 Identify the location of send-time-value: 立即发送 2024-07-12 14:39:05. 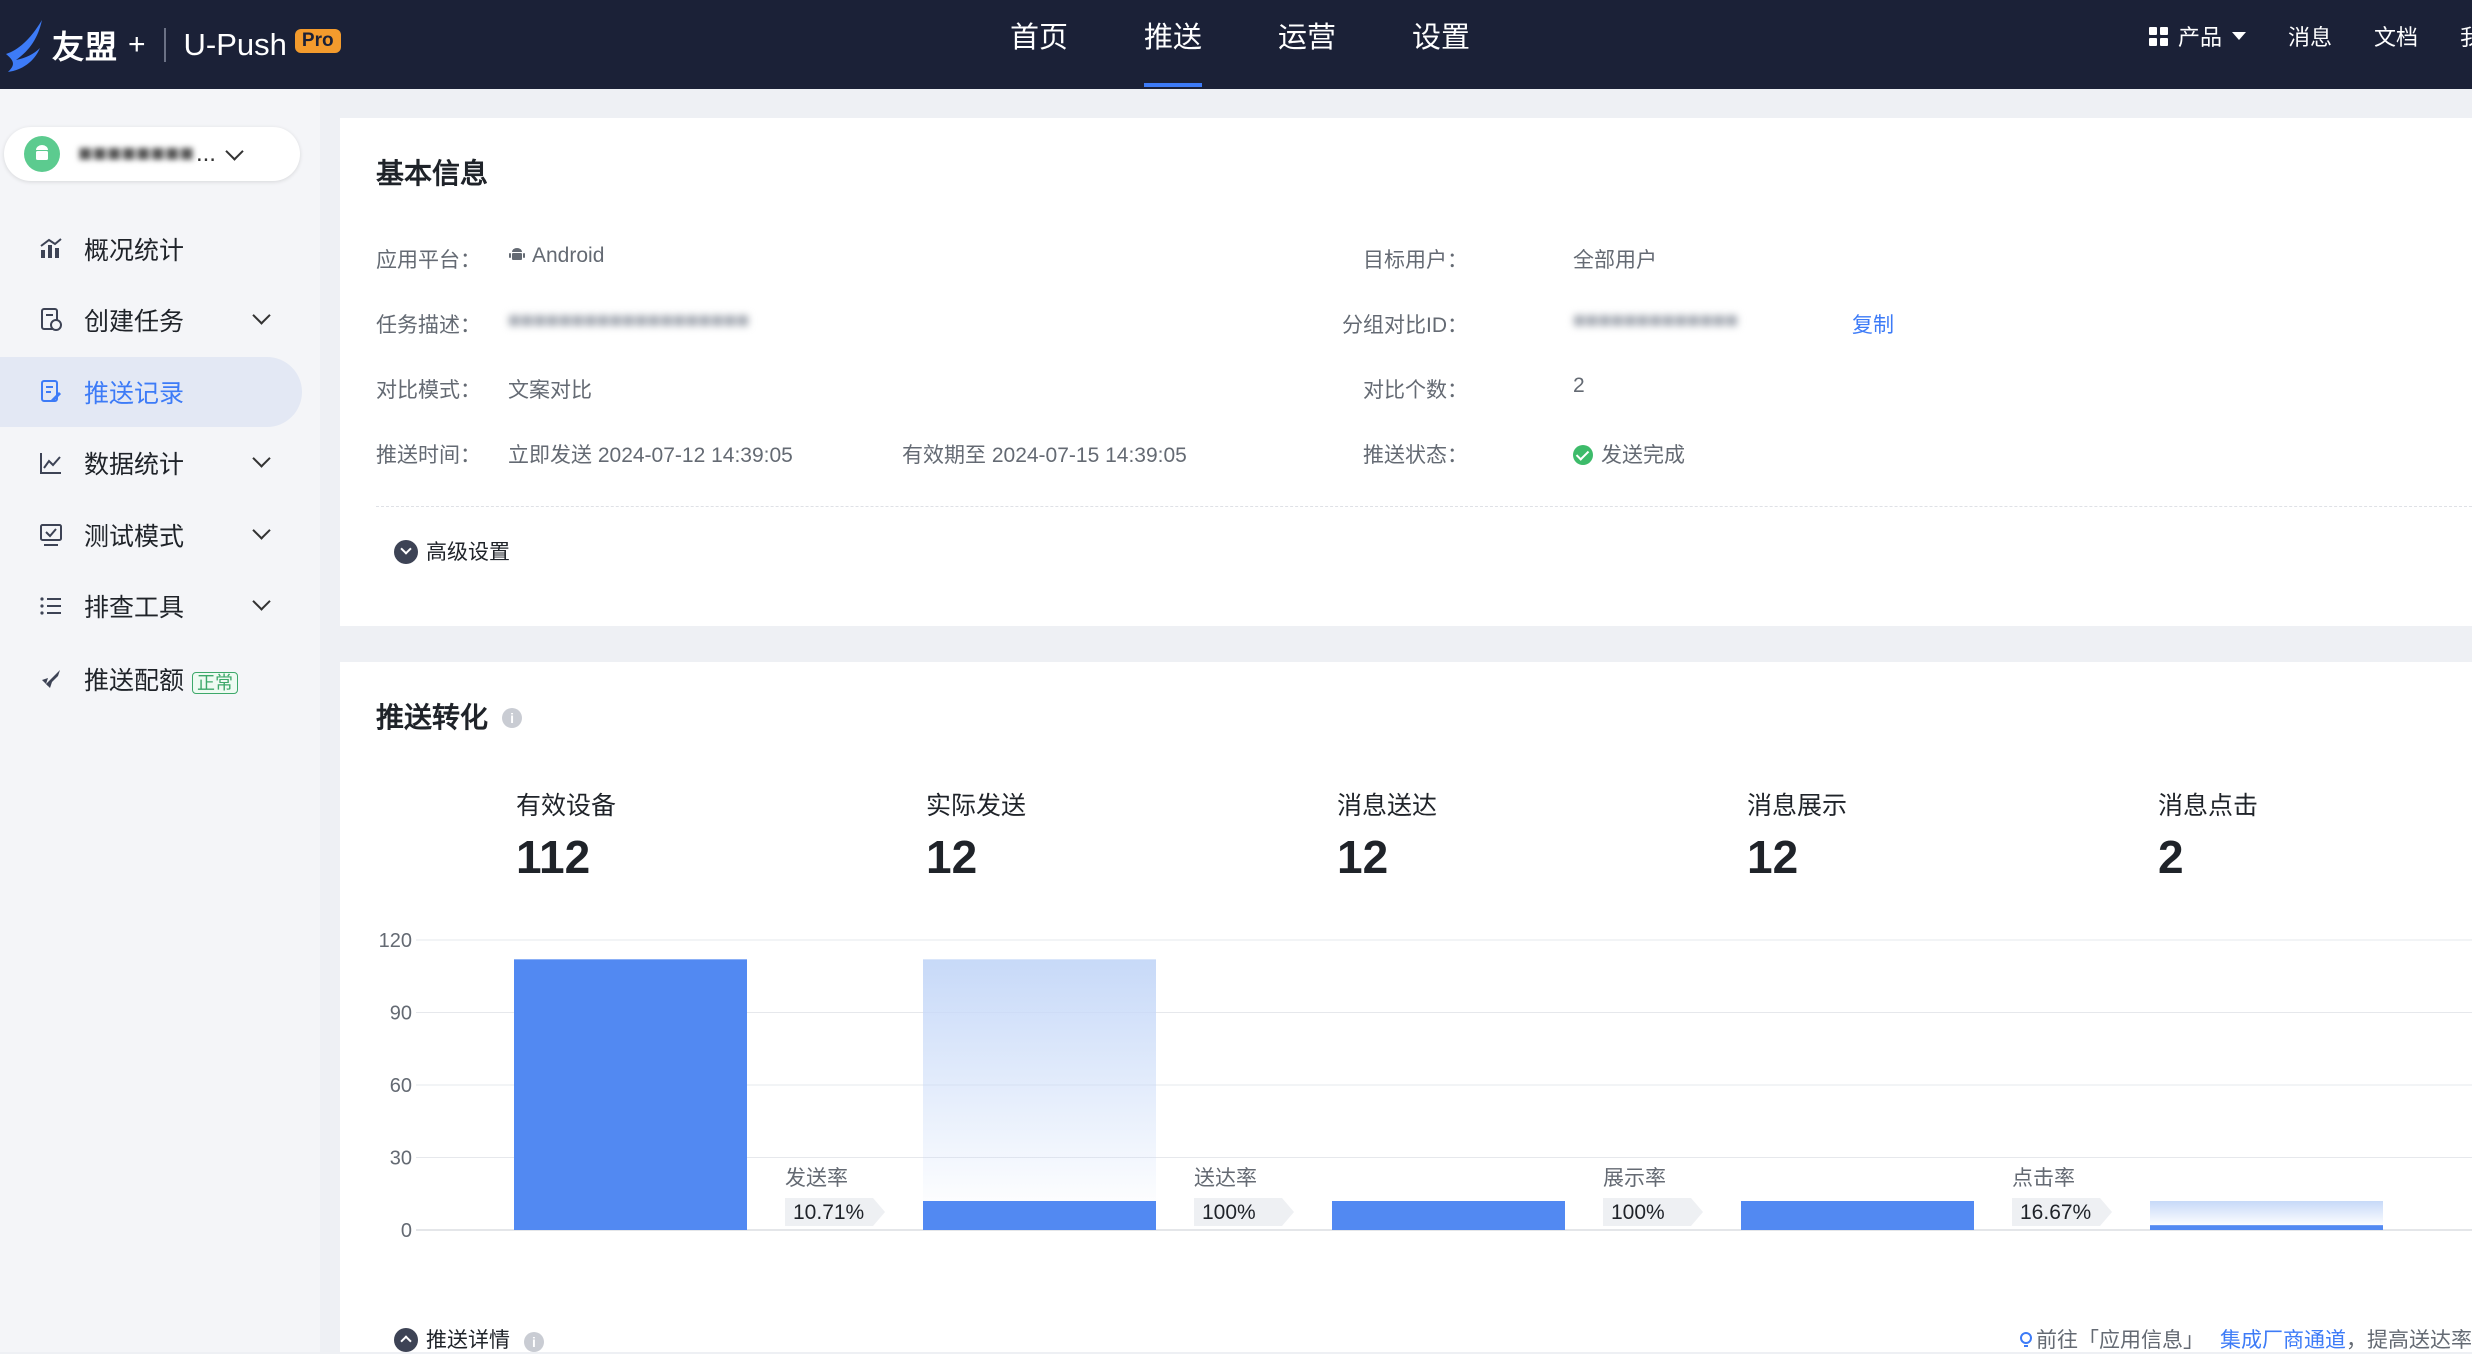
(650, 455).